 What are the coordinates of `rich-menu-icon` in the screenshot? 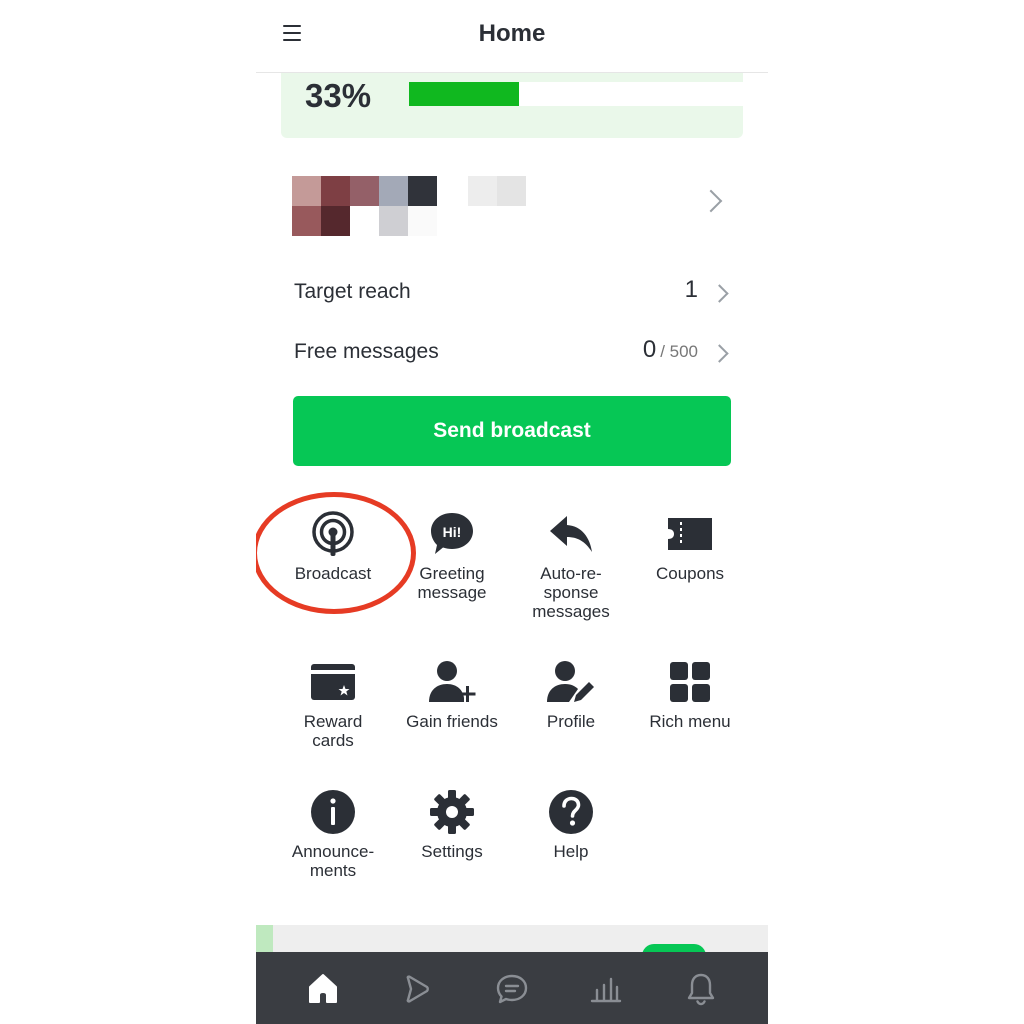 It's located at (690, 682).